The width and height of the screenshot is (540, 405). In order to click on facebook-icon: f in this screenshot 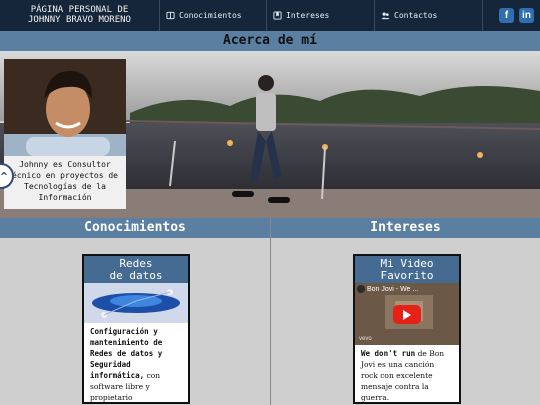, I will do `click(506, 15)`.